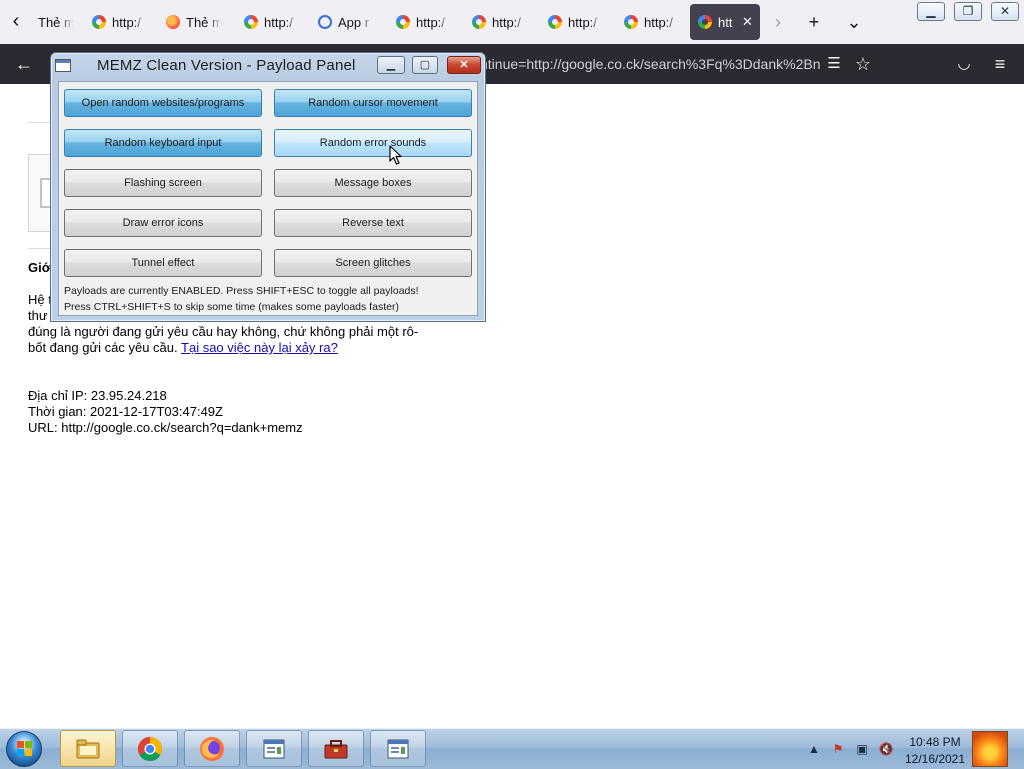 The image size is (1024, 769). I want to click on taskbar: ▲ ⚑ ▣ 🔇 10:48 PM 12/16/2021, so click(512, 748).